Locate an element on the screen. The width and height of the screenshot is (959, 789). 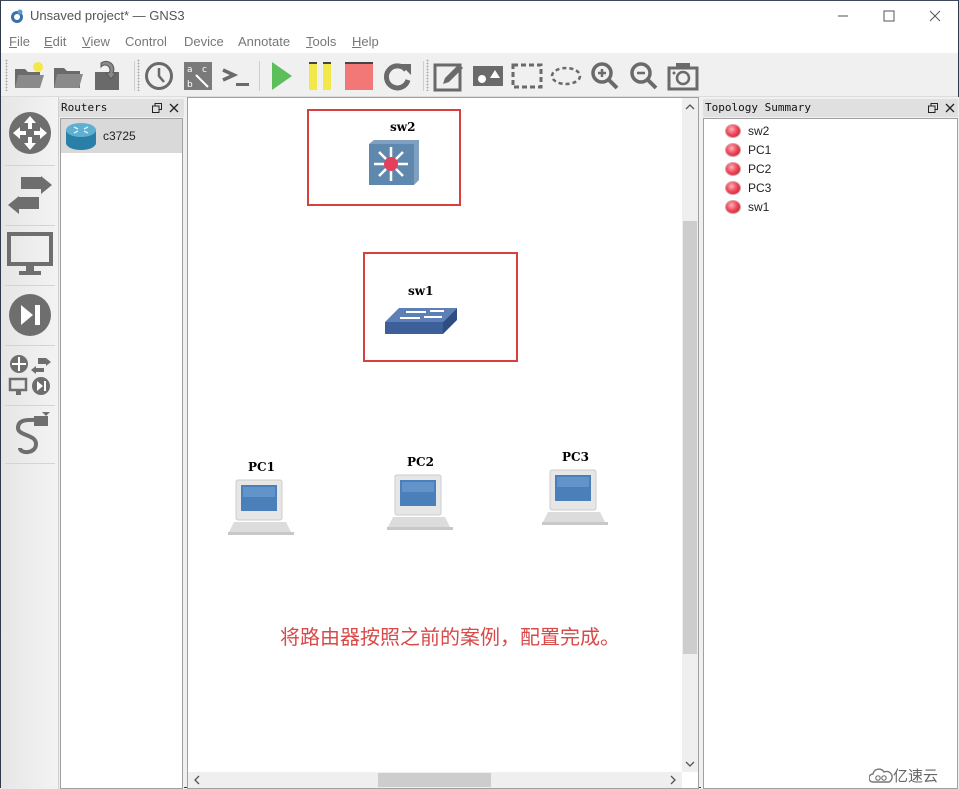
watermark: 亿速云 is located at coordinates (903, 775).